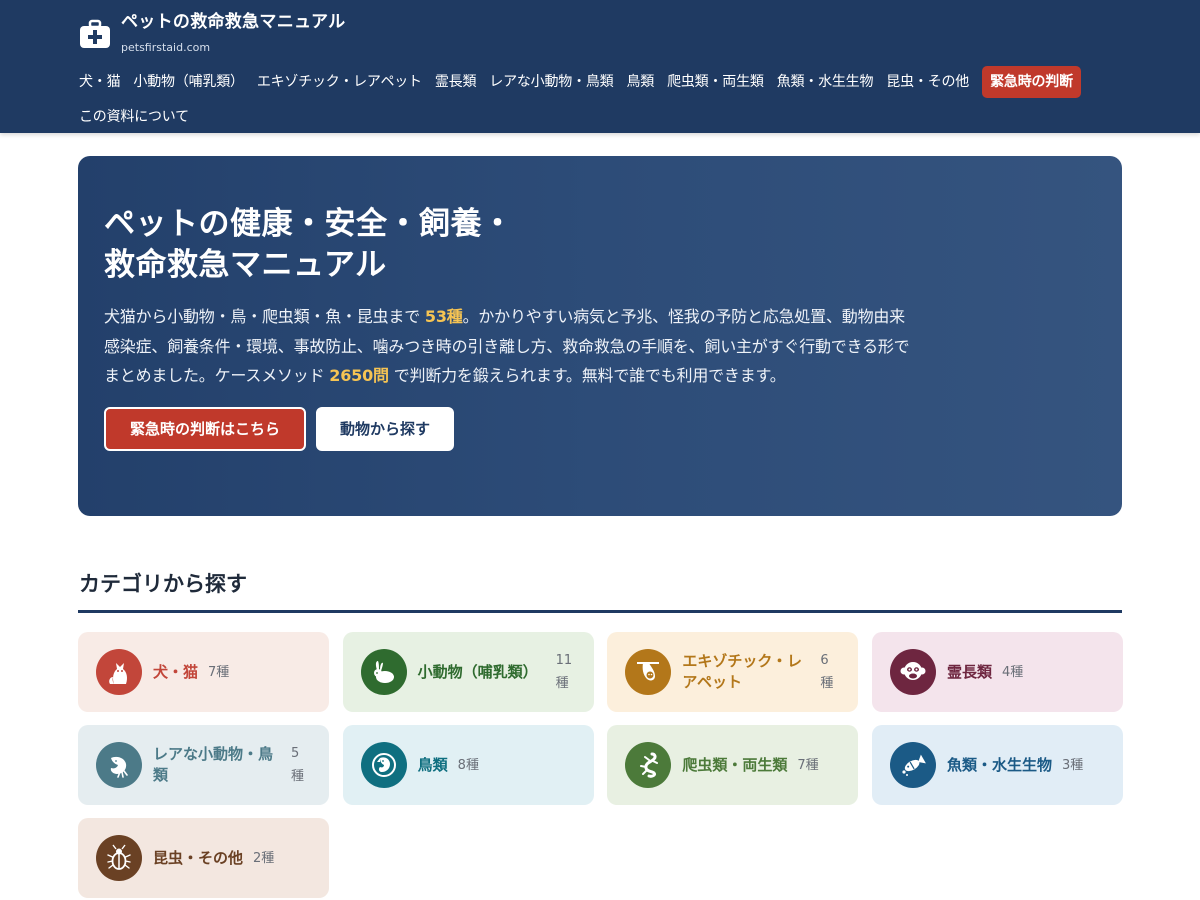  I want to click on category-name: 小動物（哺乳類）, so click(477, 671).